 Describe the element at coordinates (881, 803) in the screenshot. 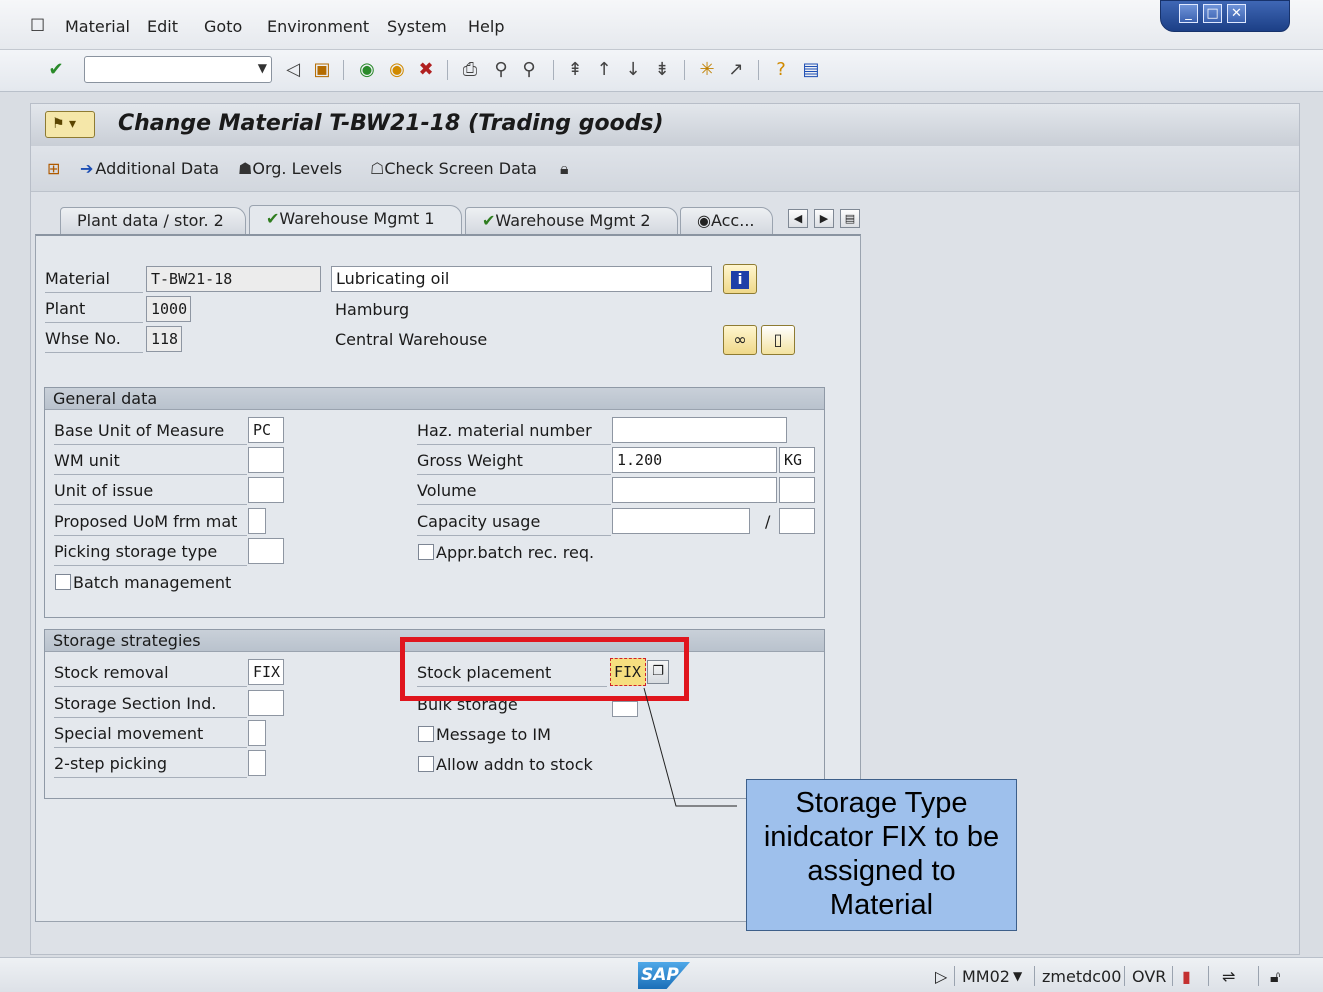

I see `callout-line-1: Storage Type` at that location.